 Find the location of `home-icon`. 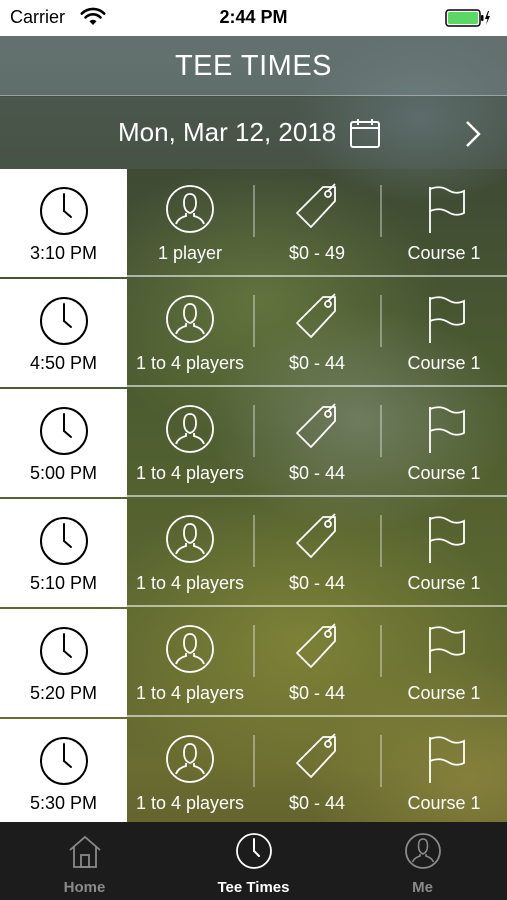

home-icon is located at coordinates (85, 851).